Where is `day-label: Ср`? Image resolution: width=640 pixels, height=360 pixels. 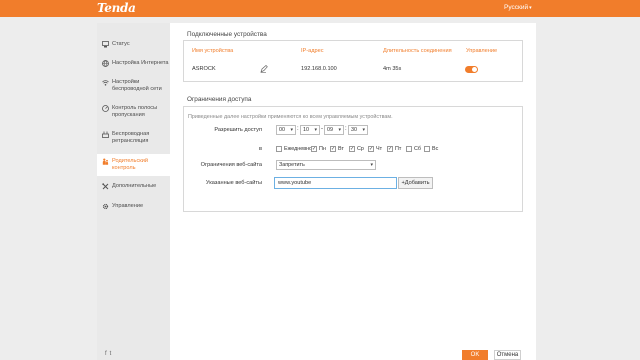 day-label: Ср is located at coordinates (360, 149).